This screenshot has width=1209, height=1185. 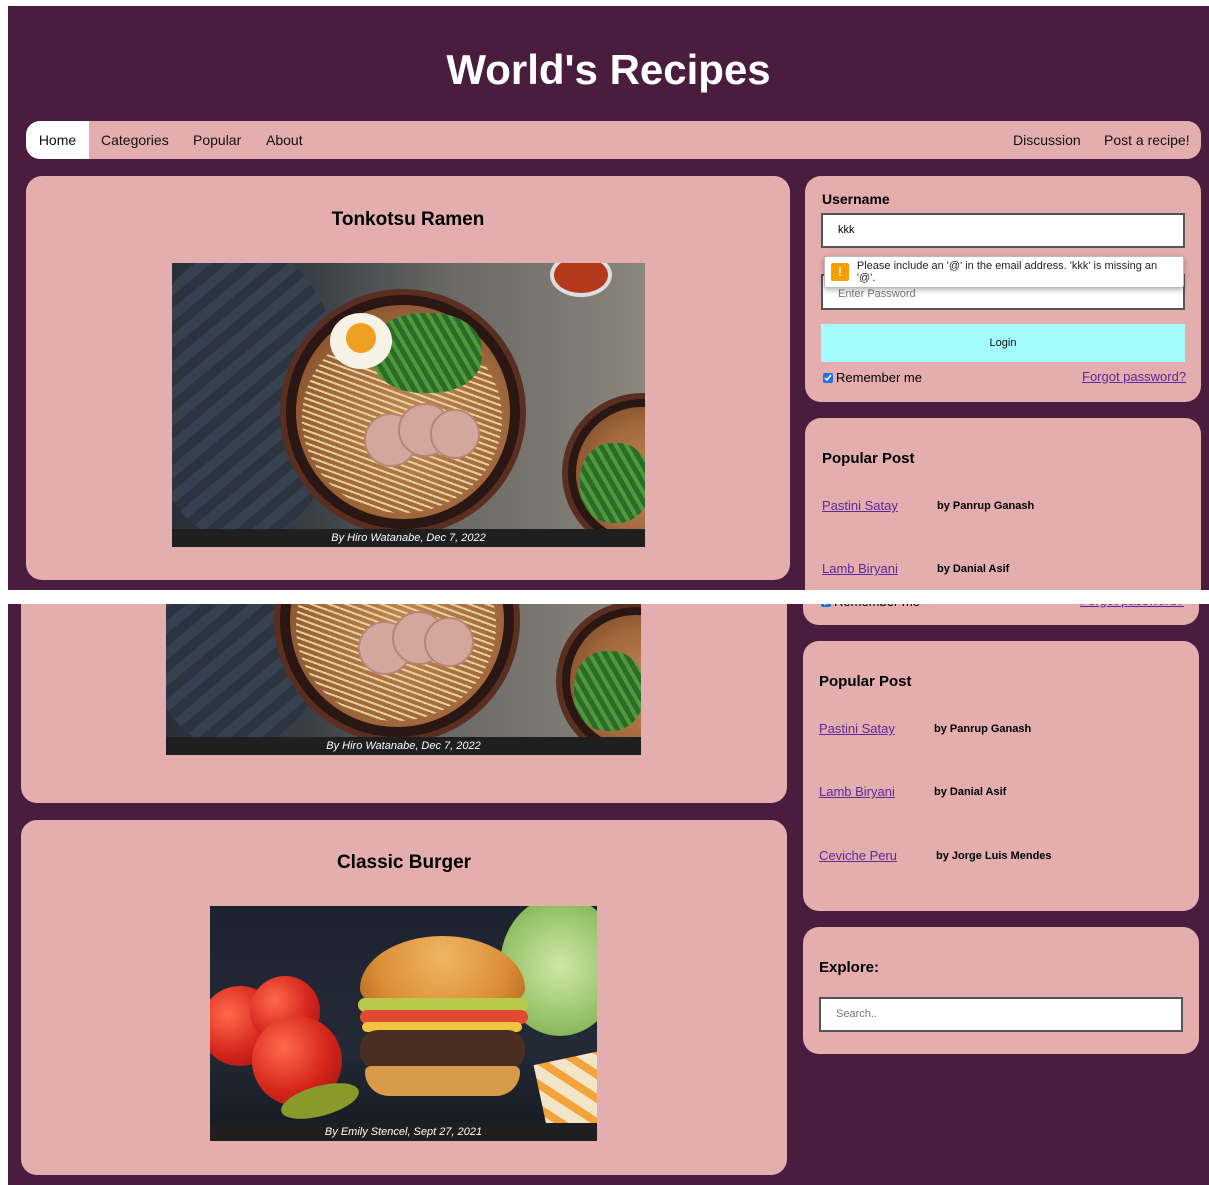 I want to click on nav-popular: Popular, so click(x=217, y=140).